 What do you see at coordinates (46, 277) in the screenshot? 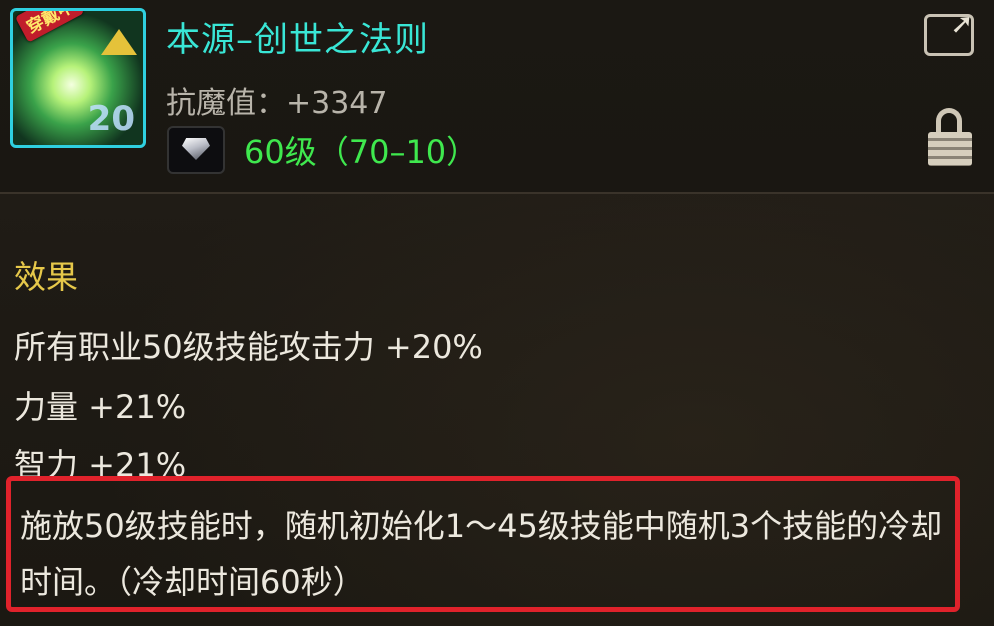
I see `effects-section-title: 效果` at bounding box center [46, 277].